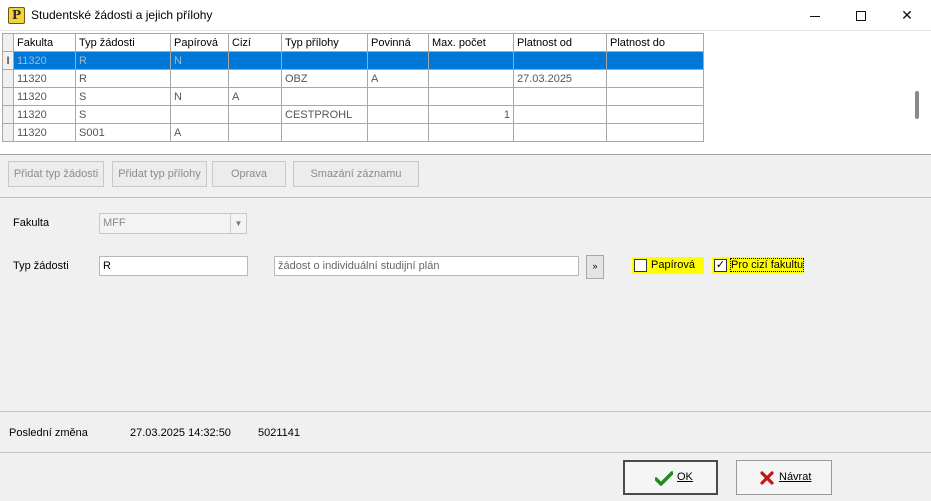 The image size is (931, 501). I want to click on table-cell: OBZ, so click(324, 78).